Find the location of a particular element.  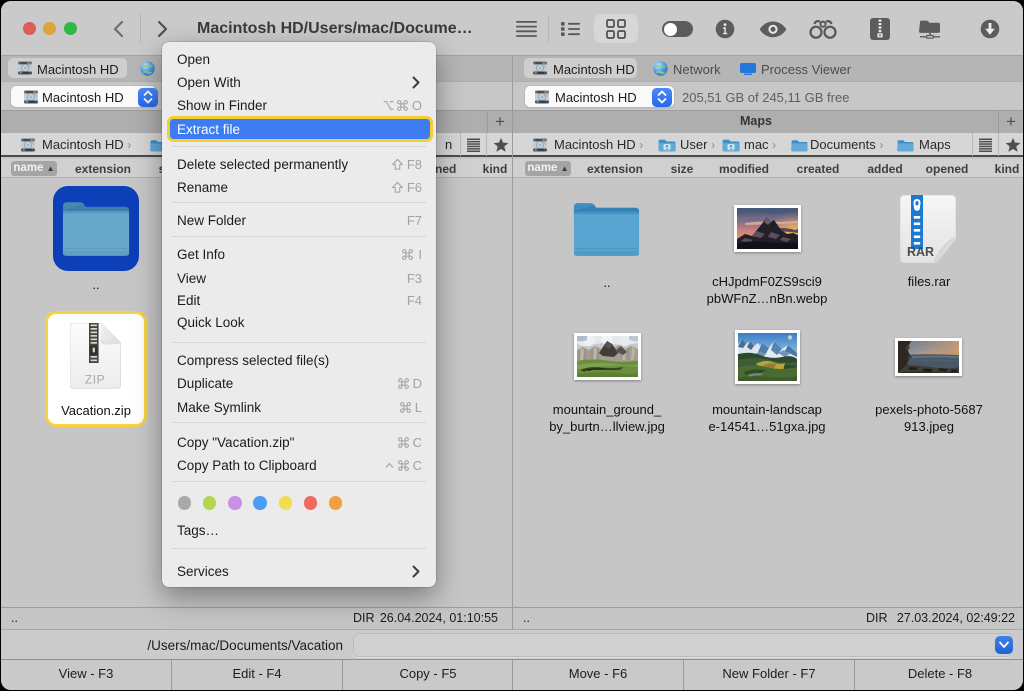

svg-text: ZIP is located at coordinates (95, 380).